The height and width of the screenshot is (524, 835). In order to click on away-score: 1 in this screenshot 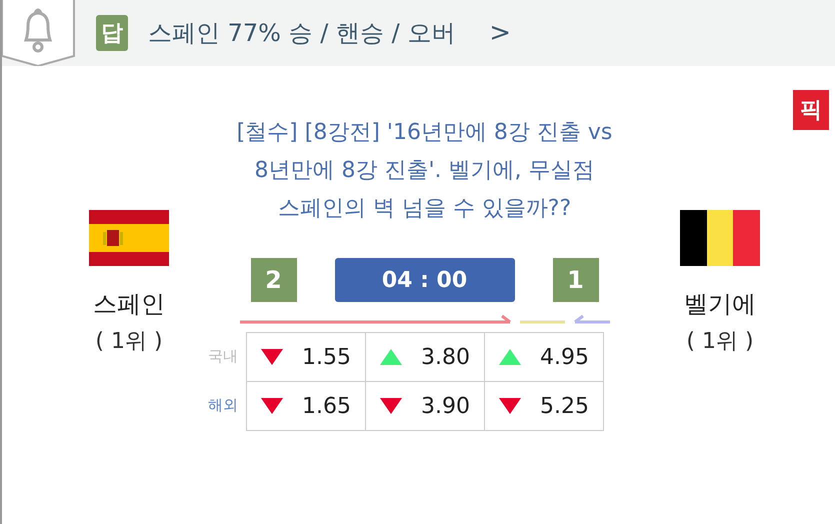, I will do `click(575, 280)`.